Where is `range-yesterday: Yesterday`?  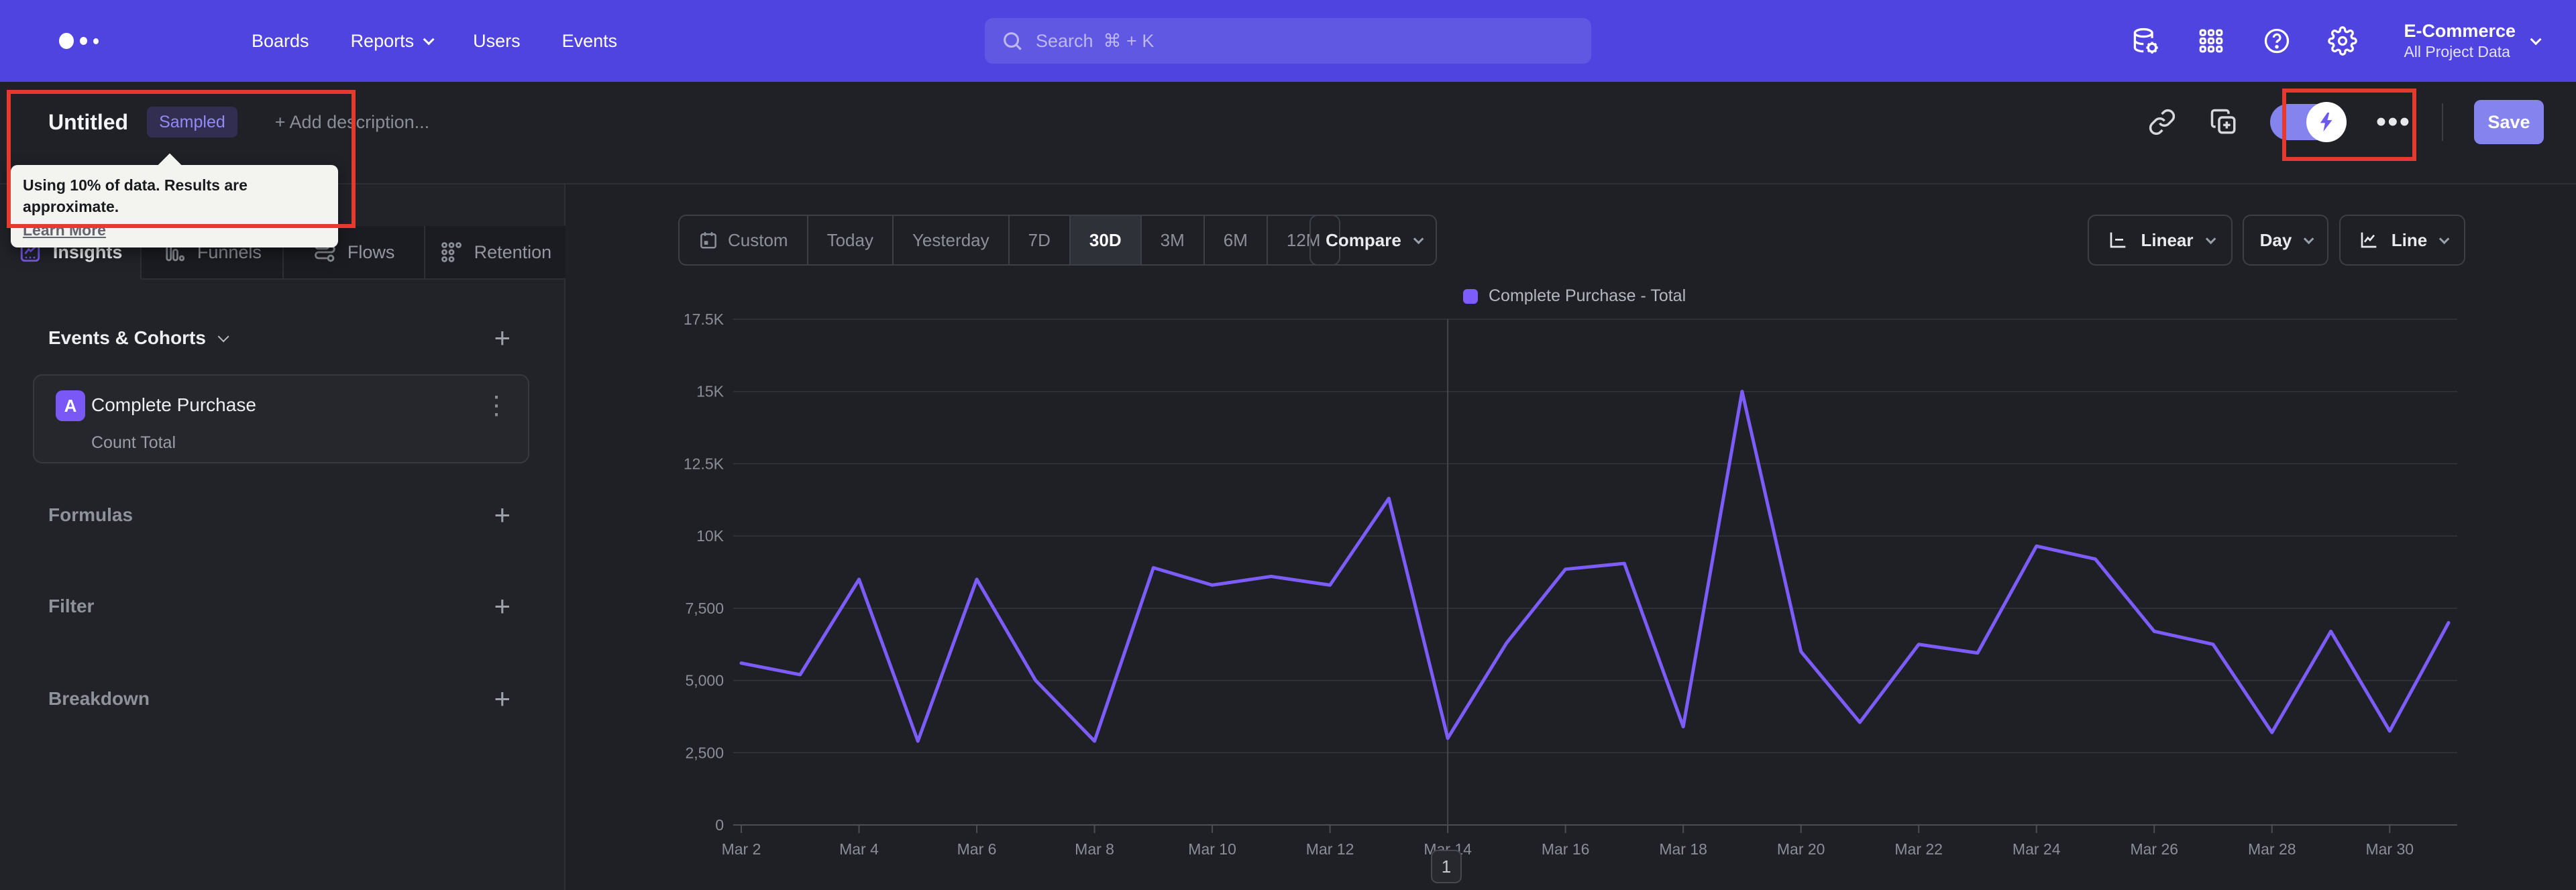 range-yesterday: Yesterday is located at coordinates (952, 240).